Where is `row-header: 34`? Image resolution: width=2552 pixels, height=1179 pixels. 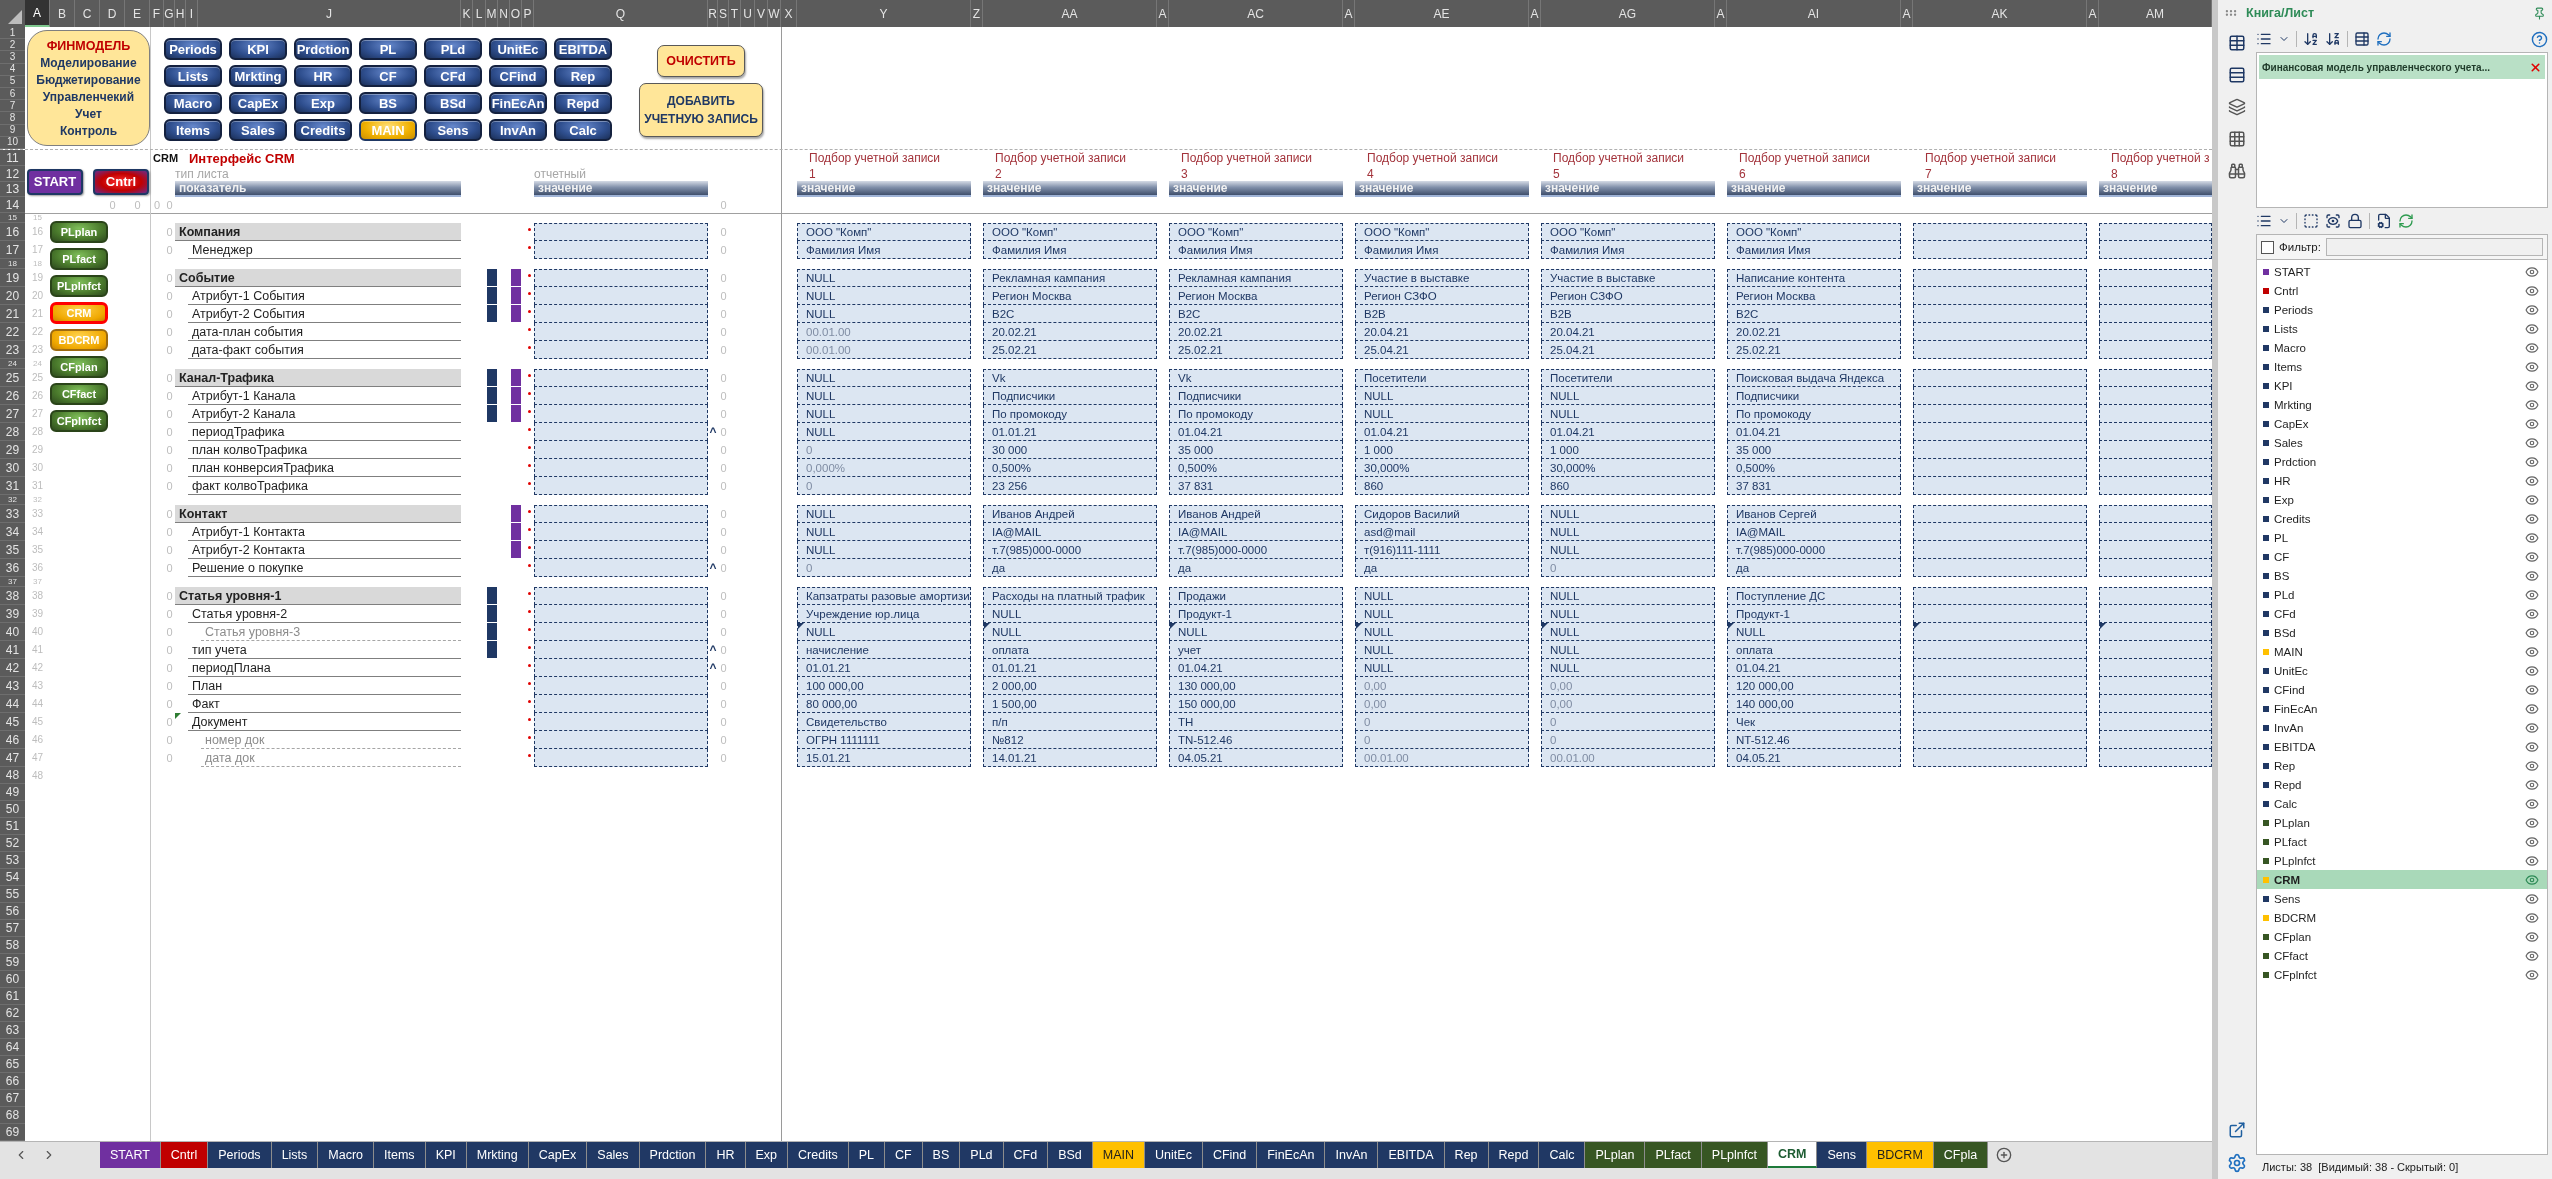
row-header: 34 is located at coordinates (12, 532).